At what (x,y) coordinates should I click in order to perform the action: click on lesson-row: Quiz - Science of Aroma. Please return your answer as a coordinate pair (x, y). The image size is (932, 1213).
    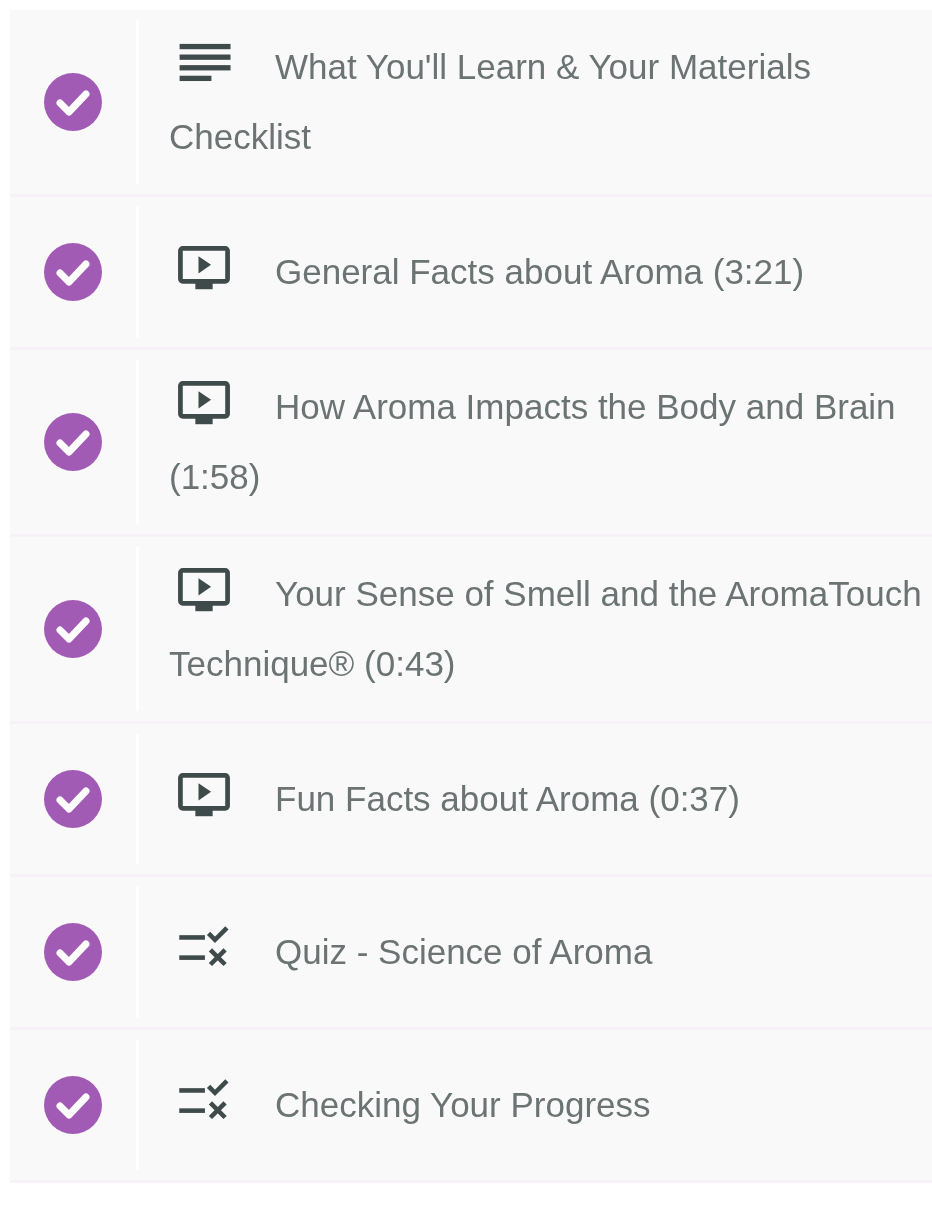
    Looking at the image, I should click on (471, 953).